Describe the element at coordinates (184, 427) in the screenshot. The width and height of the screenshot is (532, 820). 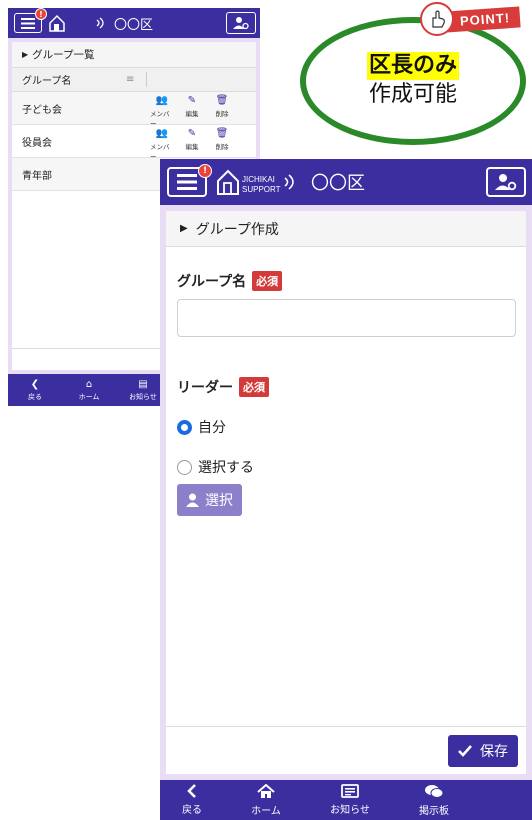
I see `radio-checked-icon` at that location.